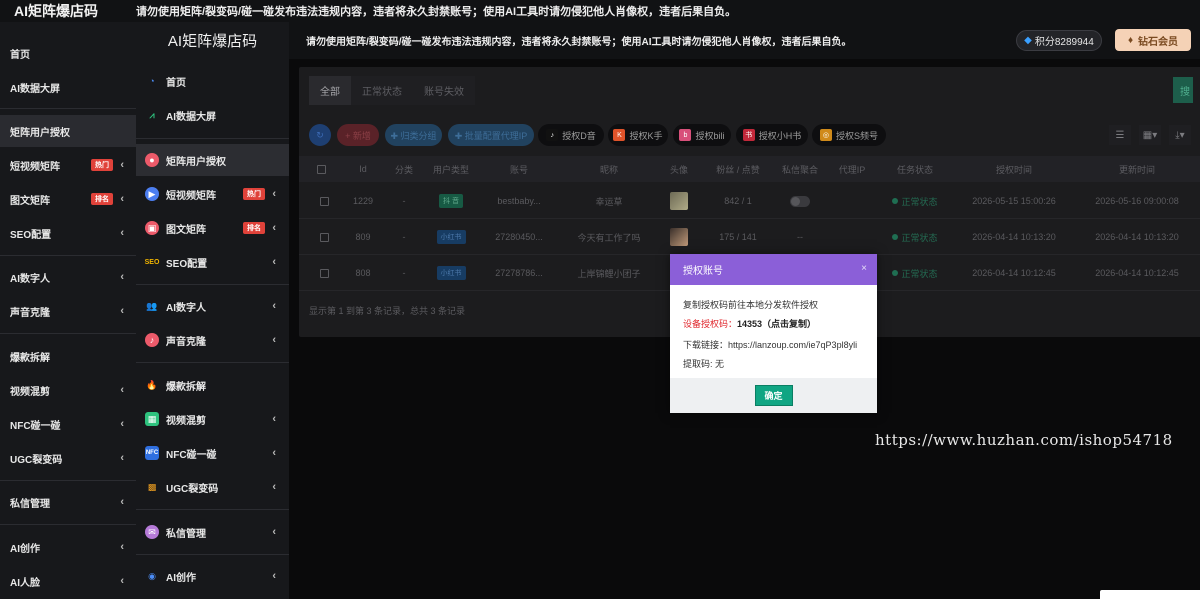 Image resolution: width=1200 pixels, height=599 pixels. What do you see at coordinates (773, 395) in the screenshot?
I see `confirm-button: 确定` at bounding box center [773, 395].